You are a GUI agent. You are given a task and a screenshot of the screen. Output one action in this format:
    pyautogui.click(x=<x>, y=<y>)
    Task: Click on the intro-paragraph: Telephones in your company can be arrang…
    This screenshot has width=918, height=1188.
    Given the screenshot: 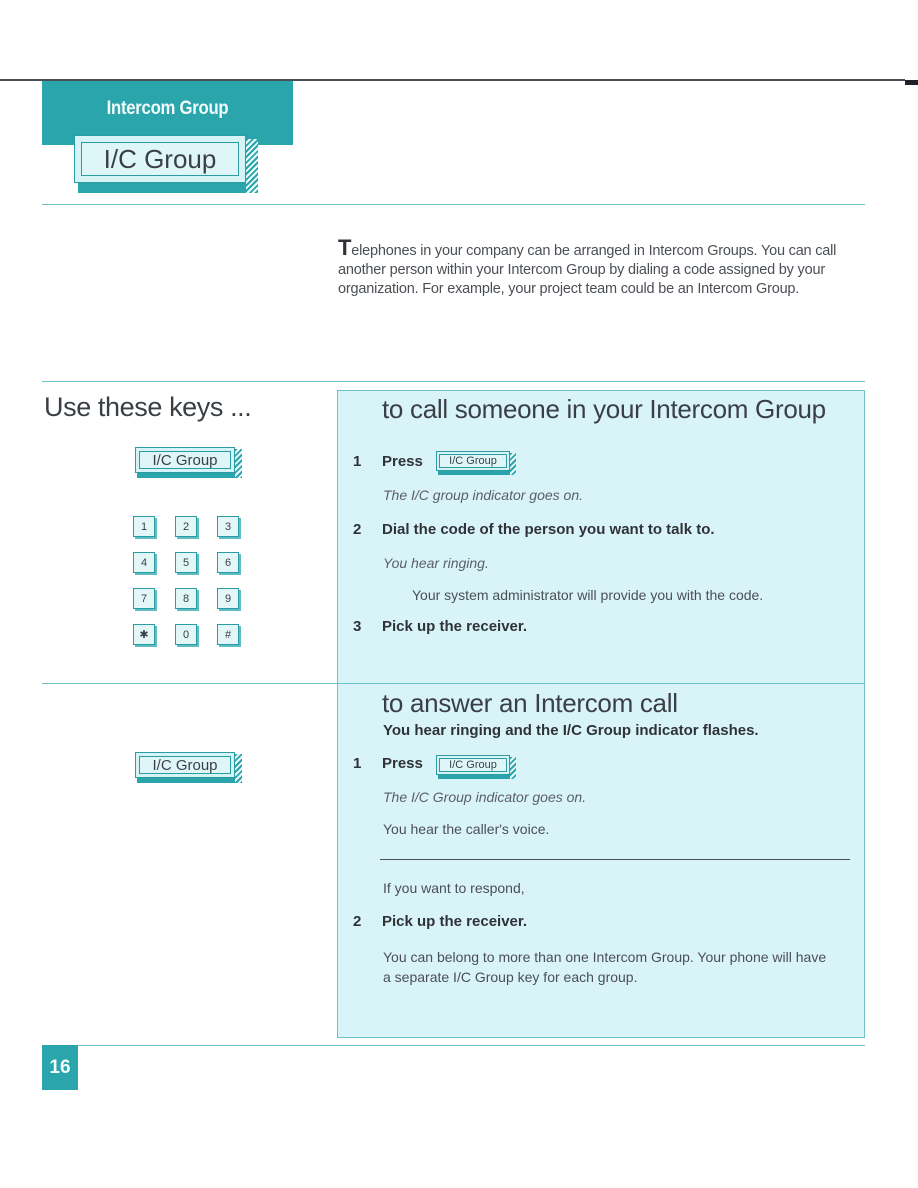 What is the action you would take?
    pyautogui.click(x=603, y=267)
    